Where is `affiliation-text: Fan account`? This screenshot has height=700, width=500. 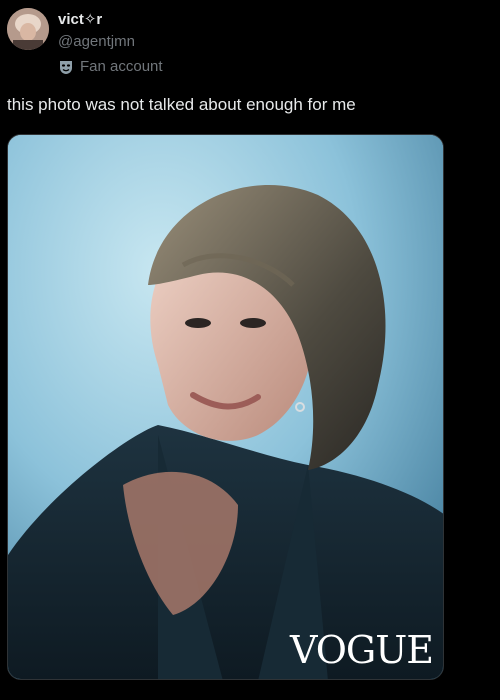
affiliation-text: Fan account is located at coordinates (121, 66).